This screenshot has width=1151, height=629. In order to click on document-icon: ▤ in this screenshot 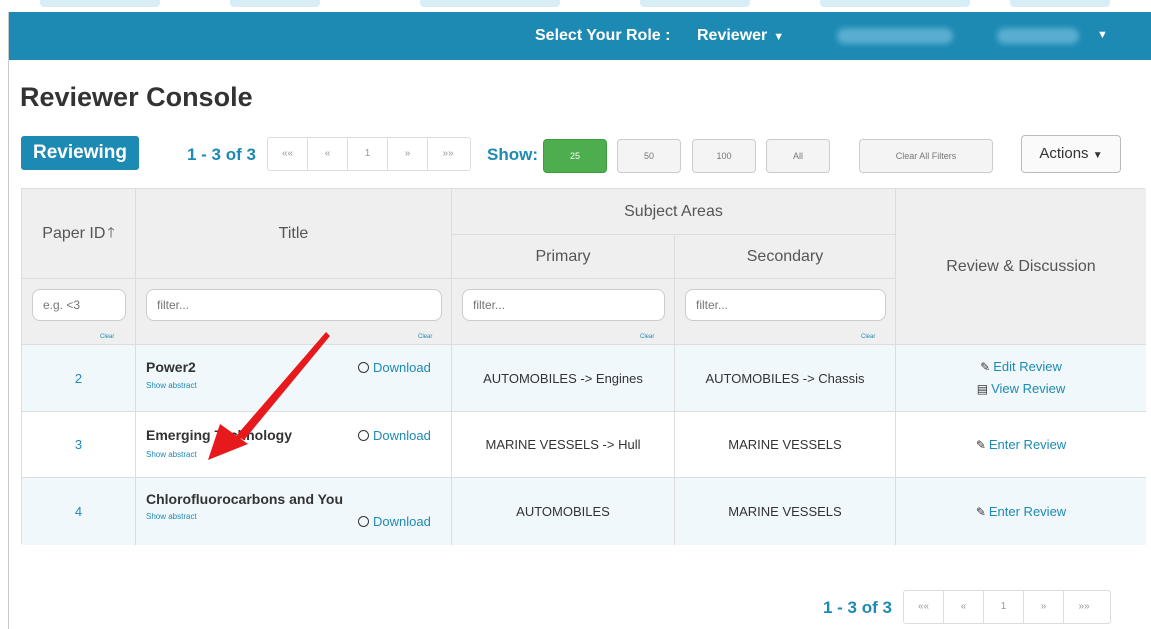, I will do `click(982, 389)`.